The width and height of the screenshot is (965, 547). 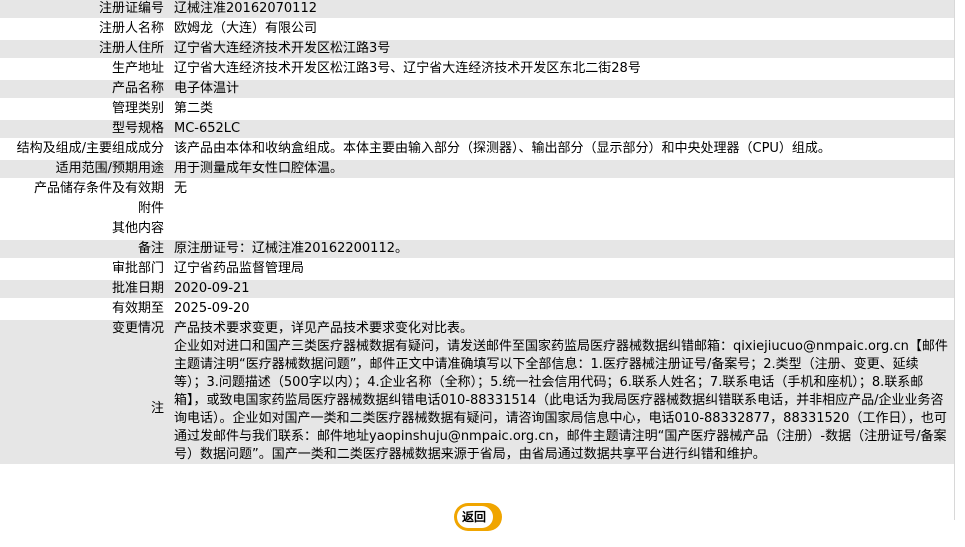 What do you see at coordinates (85, 49) in the screenshot?
I see `field-label: 注册人住所` at bounding box center [85, 49].